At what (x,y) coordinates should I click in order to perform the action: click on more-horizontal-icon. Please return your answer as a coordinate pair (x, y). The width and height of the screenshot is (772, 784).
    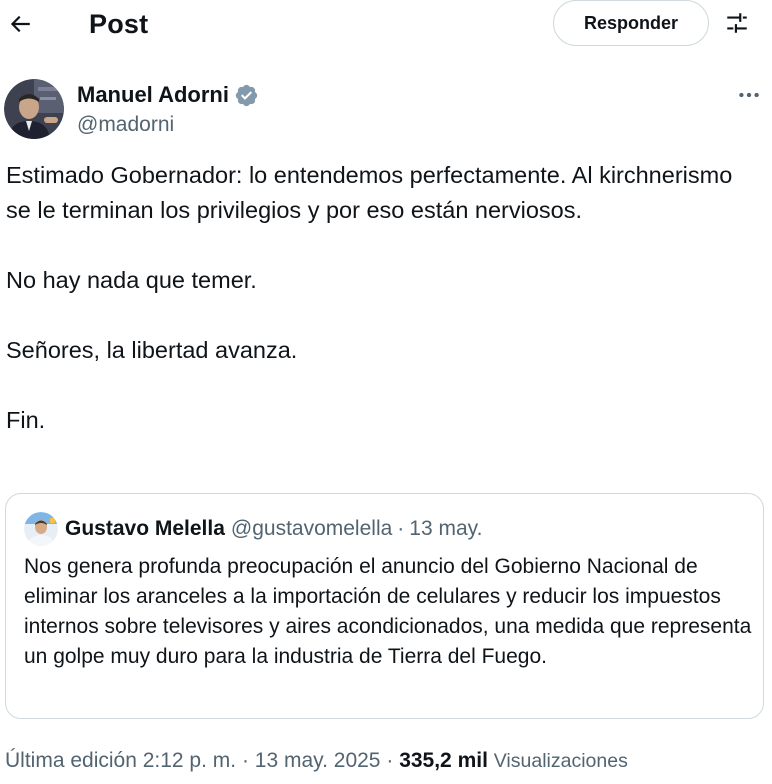
    Looking at the image, I should click on (749, 95).